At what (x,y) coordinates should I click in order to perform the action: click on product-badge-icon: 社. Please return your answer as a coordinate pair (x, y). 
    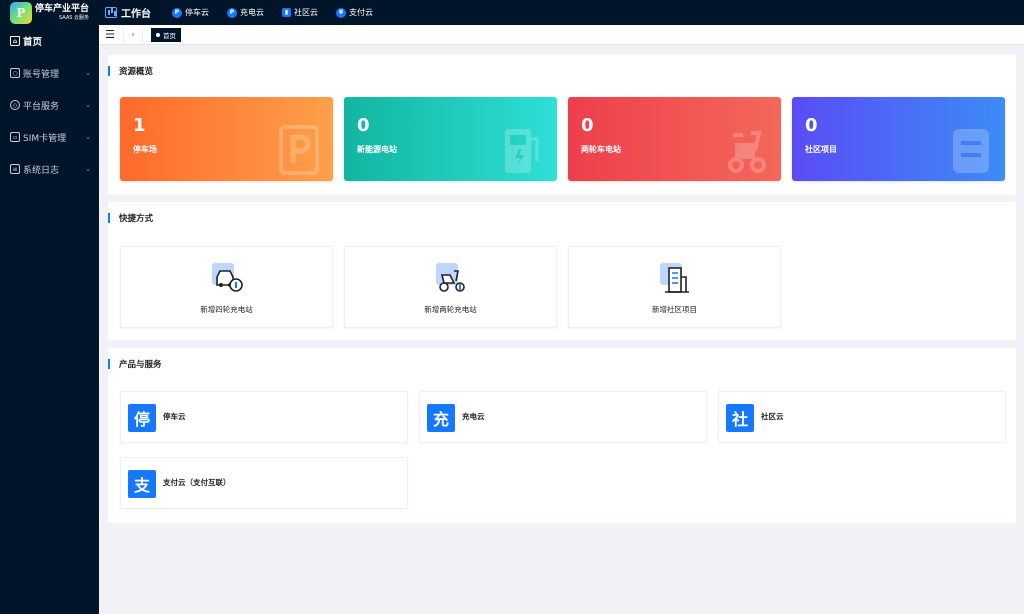
    Looking at the image, I should click on (740, 418).